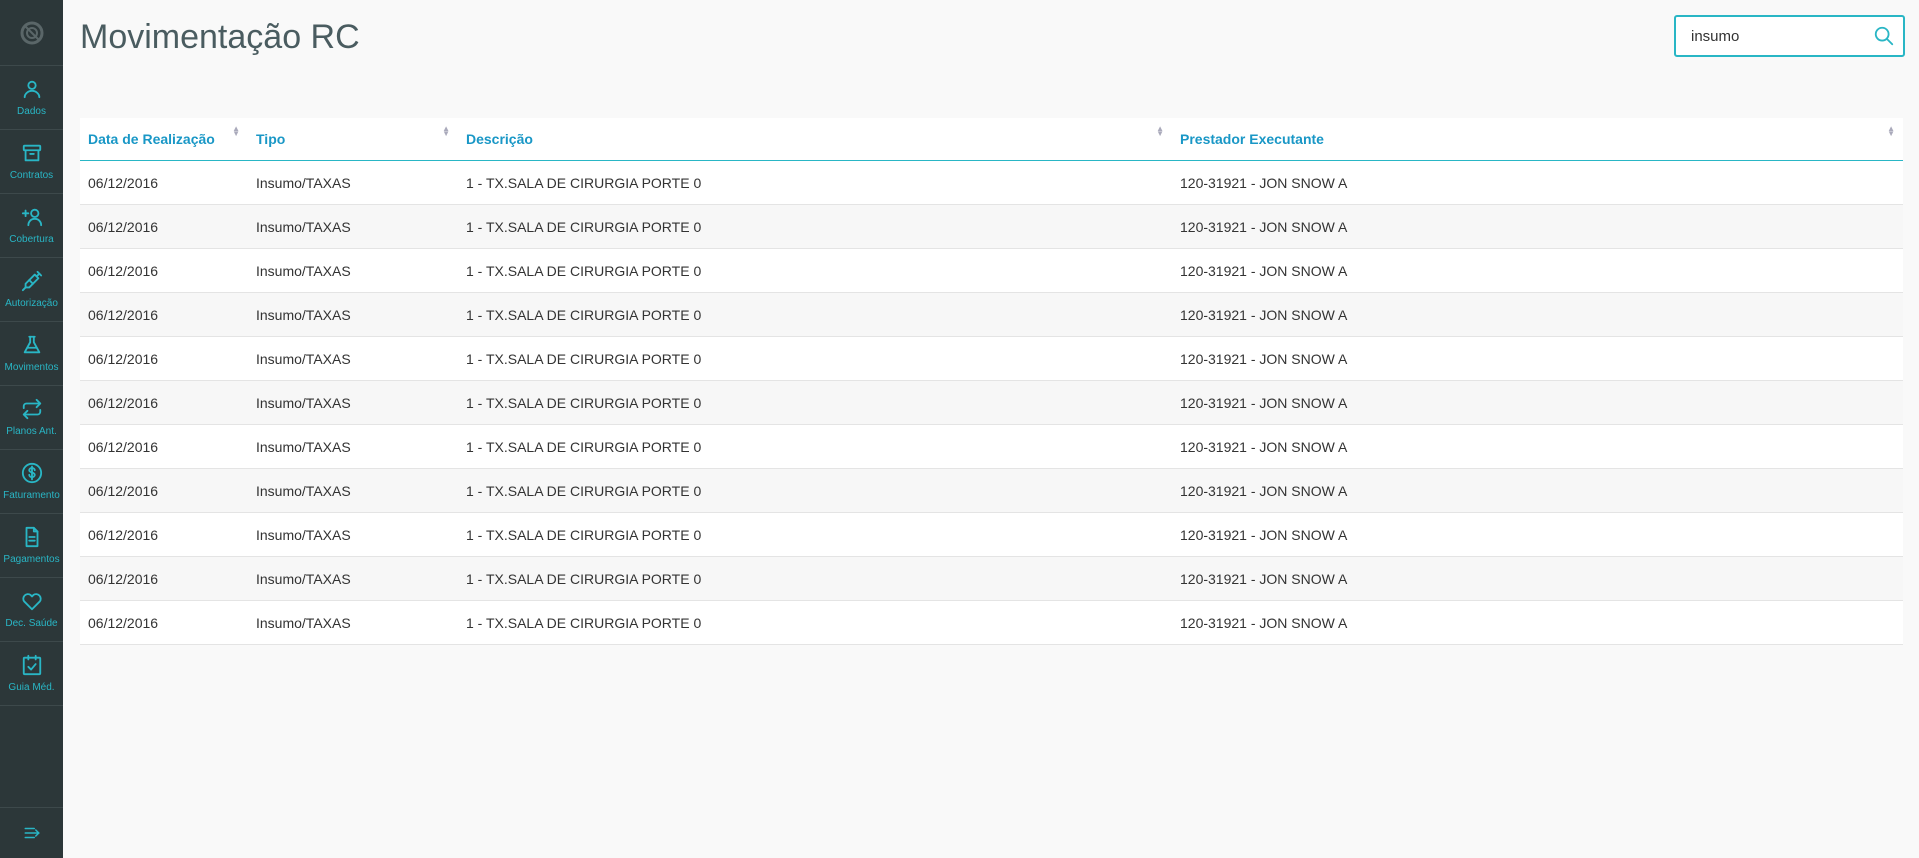  I want to click on sidebar-item-label: Autorização, so click(31, 303).